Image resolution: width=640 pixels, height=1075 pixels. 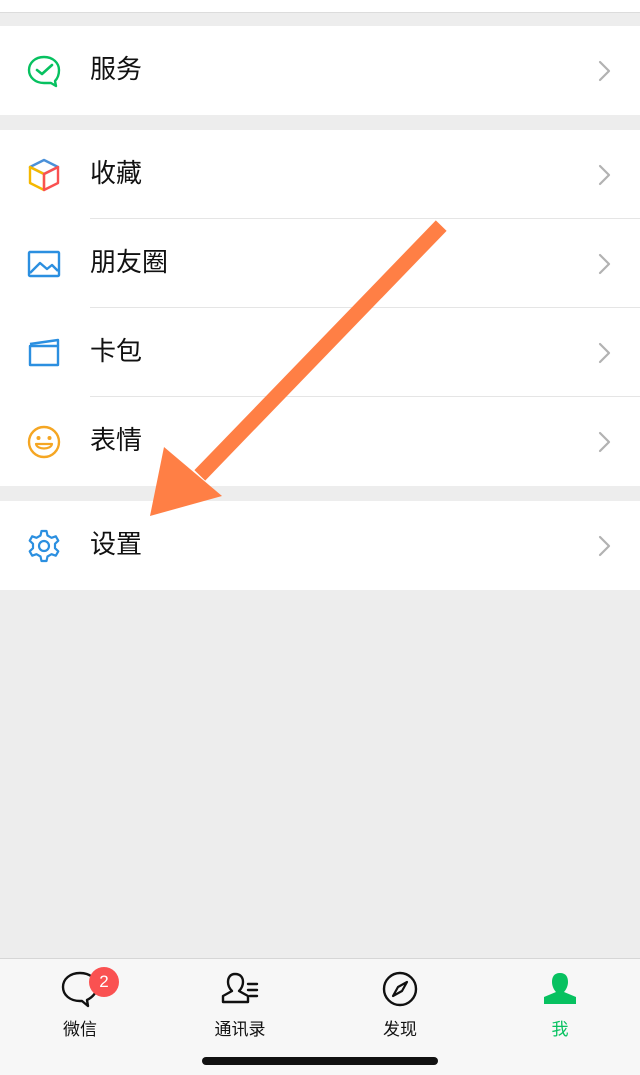 What do you see at coordinates (116, 352) in the screenshot?
I see `menu-item-cards-label: 卡包` at bounding box center [116, 352].